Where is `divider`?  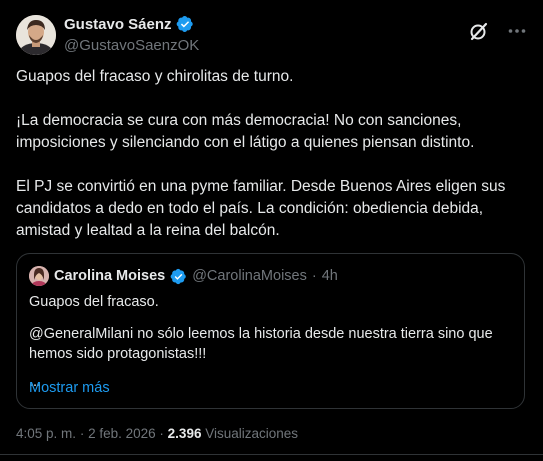 divider is located at coordinates (271, 454).